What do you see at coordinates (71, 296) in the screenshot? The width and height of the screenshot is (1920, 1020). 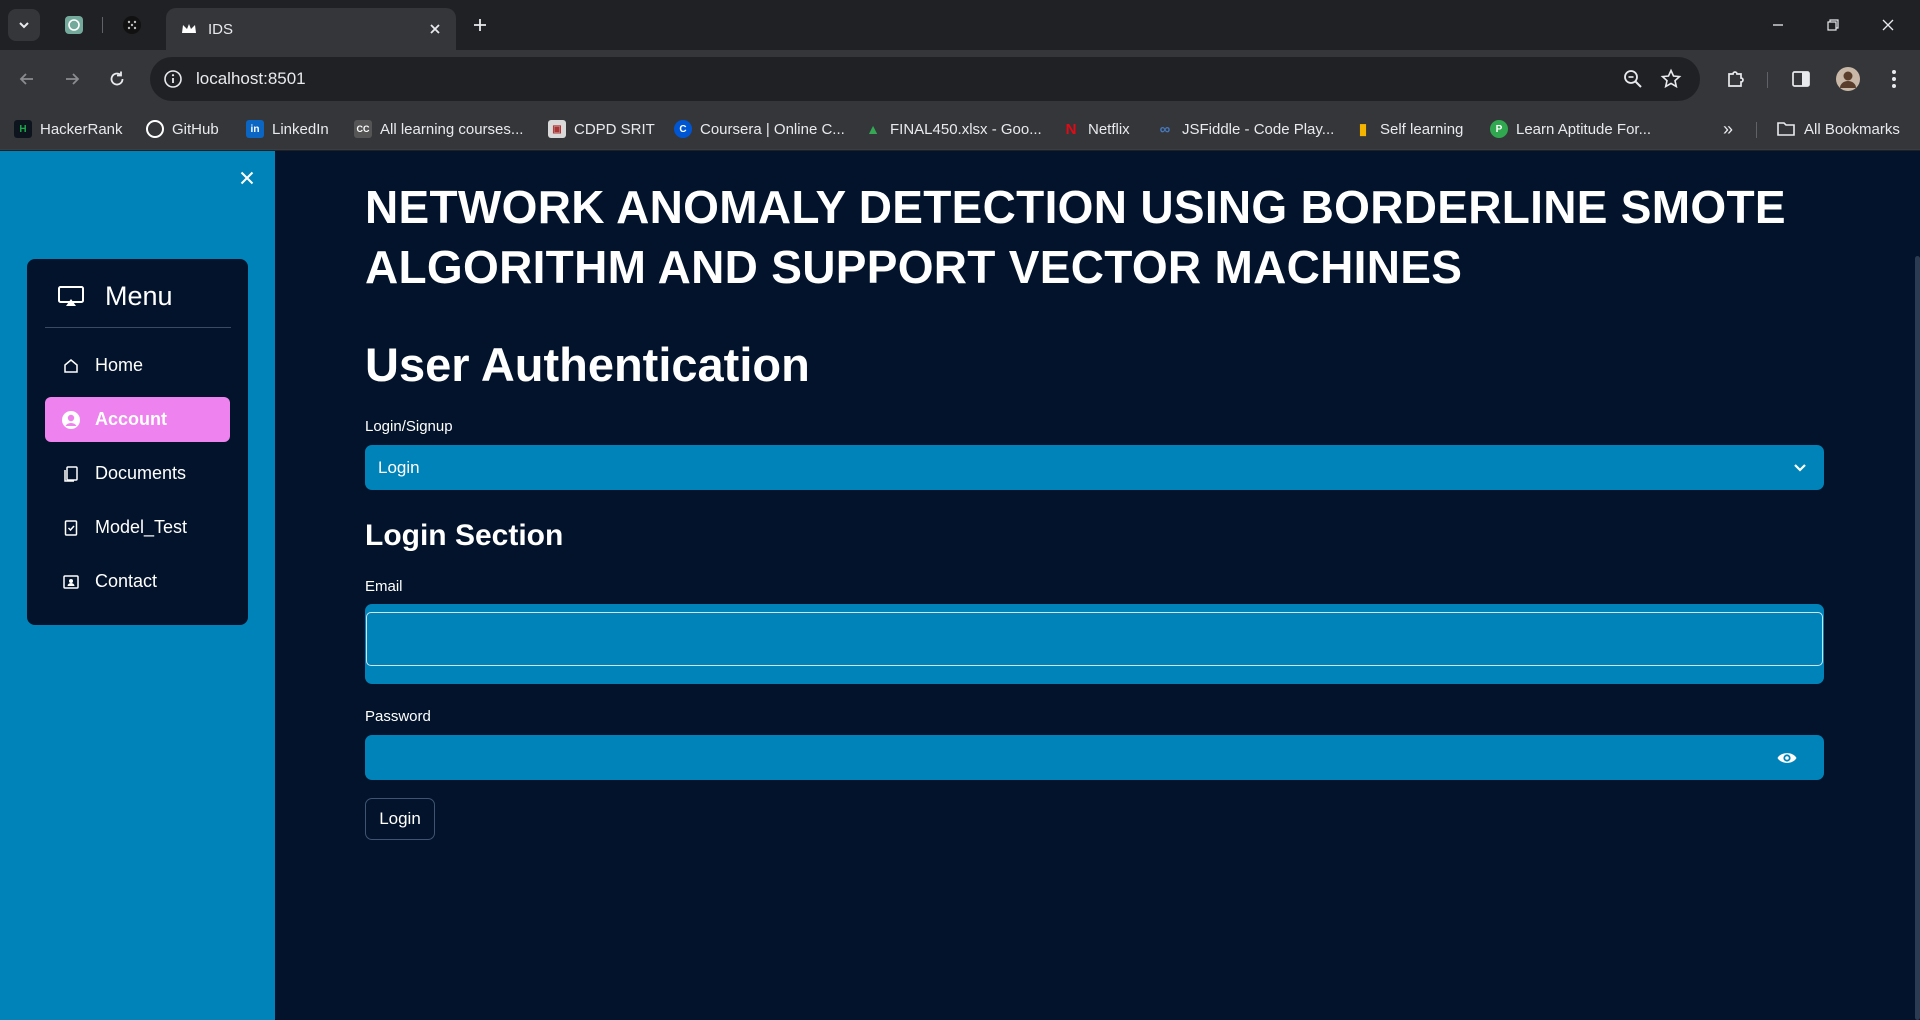 I see `cast-icon` at bounding box center [71, 296].